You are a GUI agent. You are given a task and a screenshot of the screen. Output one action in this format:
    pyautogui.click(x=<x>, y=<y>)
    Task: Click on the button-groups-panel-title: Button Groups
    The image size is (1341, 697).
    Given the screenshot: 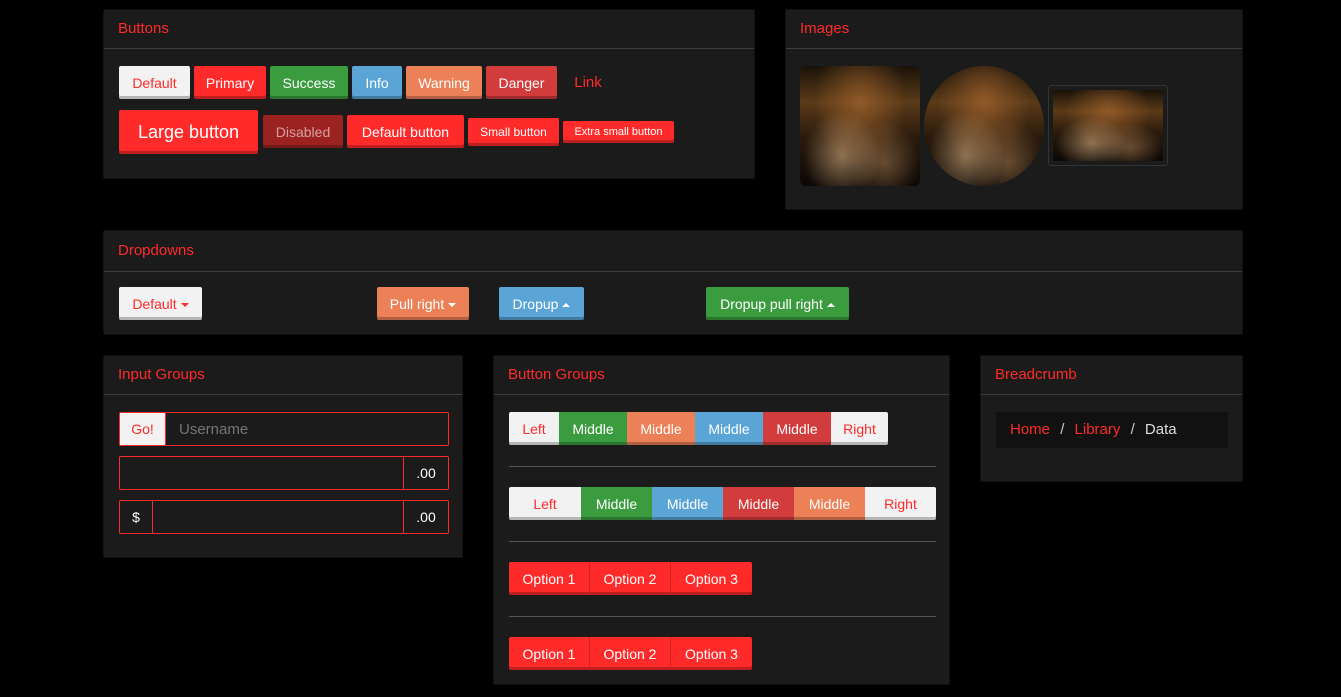 What is the action you would take?
    pyautogui.click(x=721, y=375)
    